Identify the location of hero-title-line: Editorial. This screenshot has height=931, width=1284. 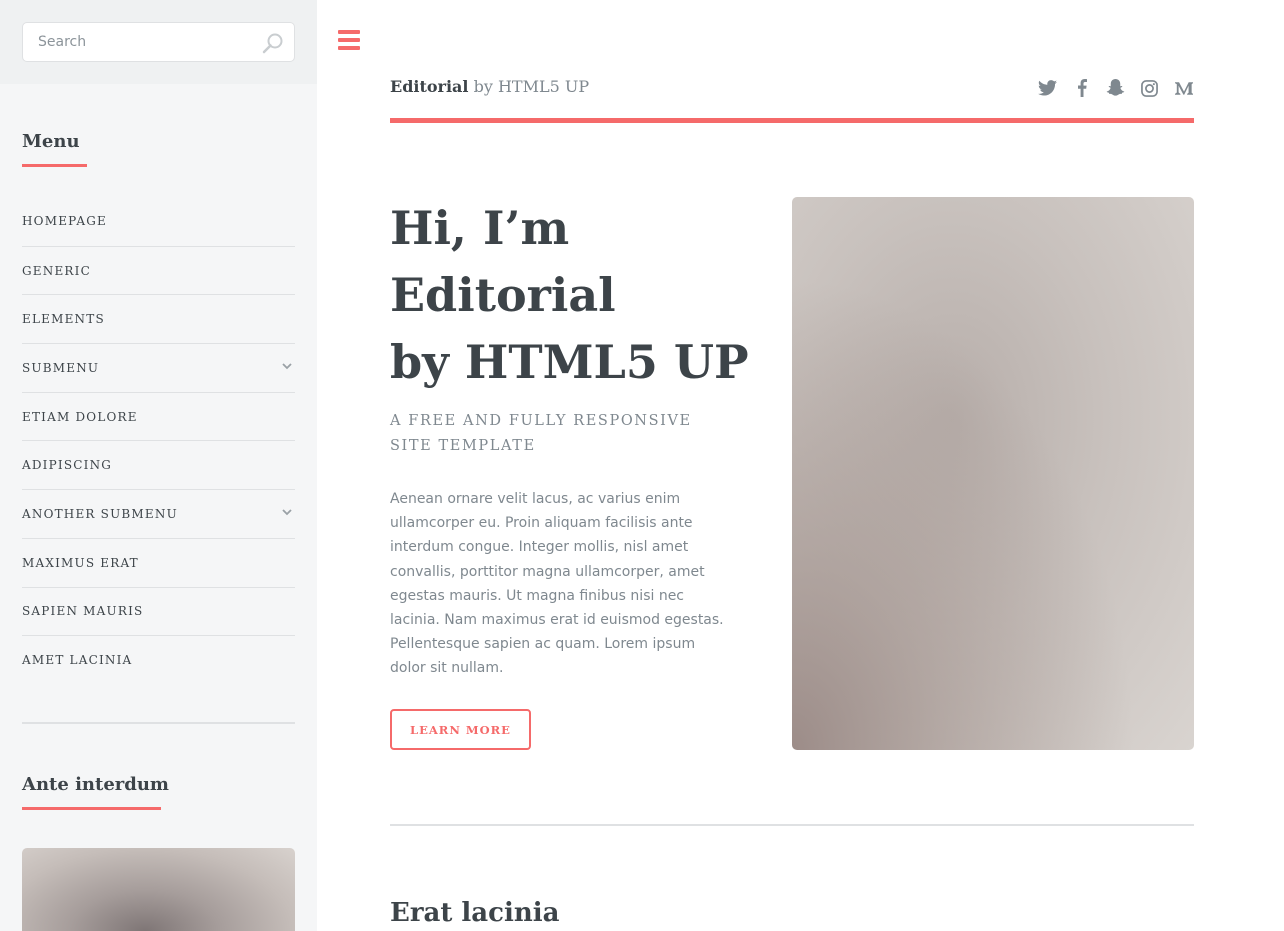
(503, 295).